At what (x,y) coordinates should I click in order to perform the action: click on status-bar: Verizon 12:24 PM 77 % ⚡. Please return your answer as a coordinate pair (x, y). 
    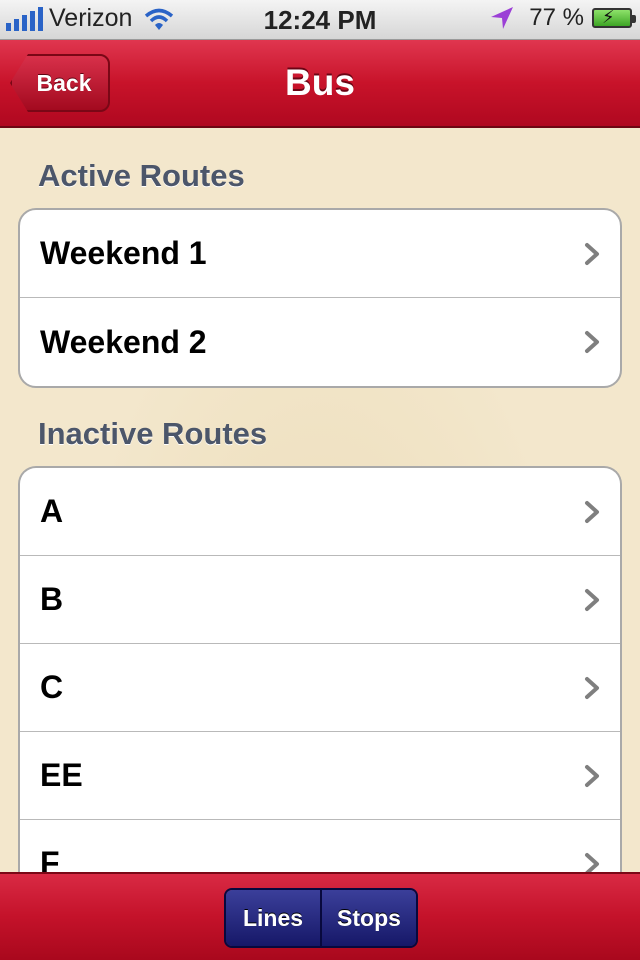
    Looking at the image, I should click on (320, 20).